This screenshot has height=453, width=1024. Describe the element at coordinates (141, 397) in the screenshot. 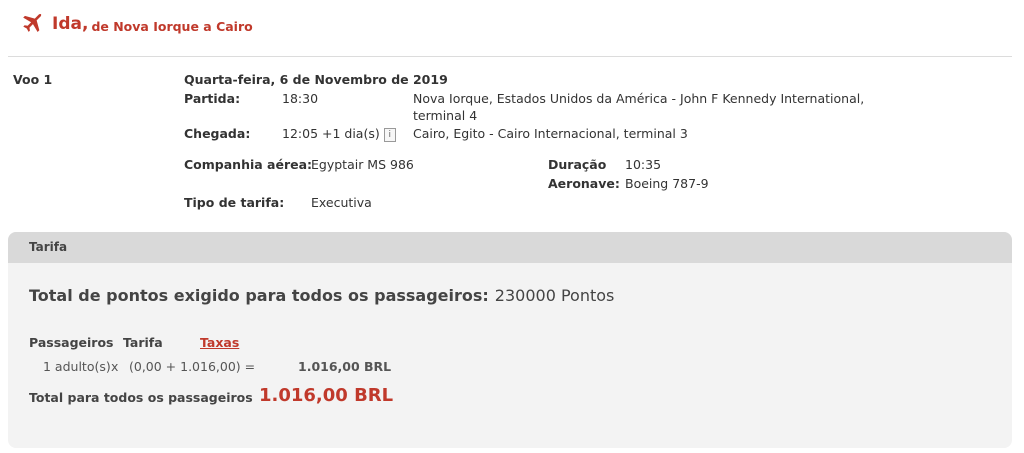

I see `grand-total-label: Total para todos os passageiros` at that location.